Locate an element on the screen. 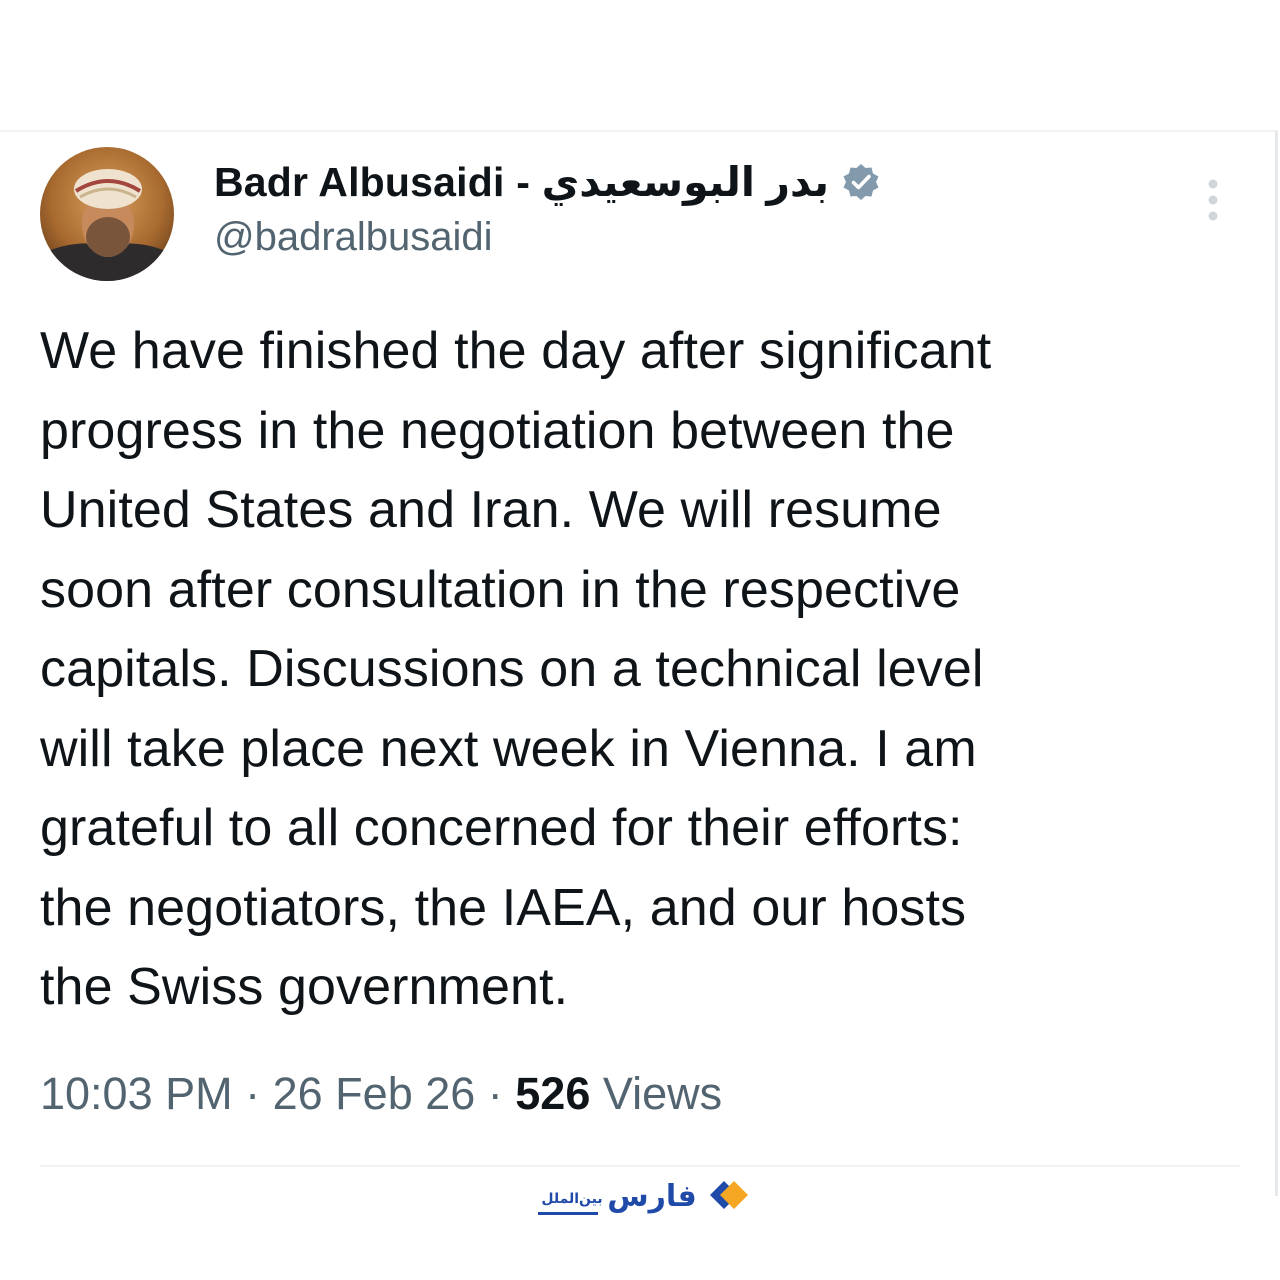  tweet-meta: 10:03 PM · 26 Feb 26 · 526 Views is located at coordinates (381, 1094).